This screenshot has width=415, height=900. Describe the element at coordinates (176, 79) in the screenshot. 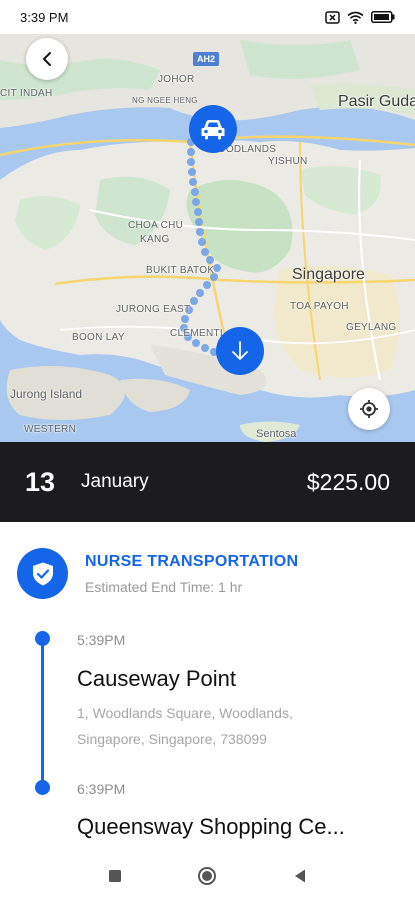

I see `map-label: JOHOR` at that location.